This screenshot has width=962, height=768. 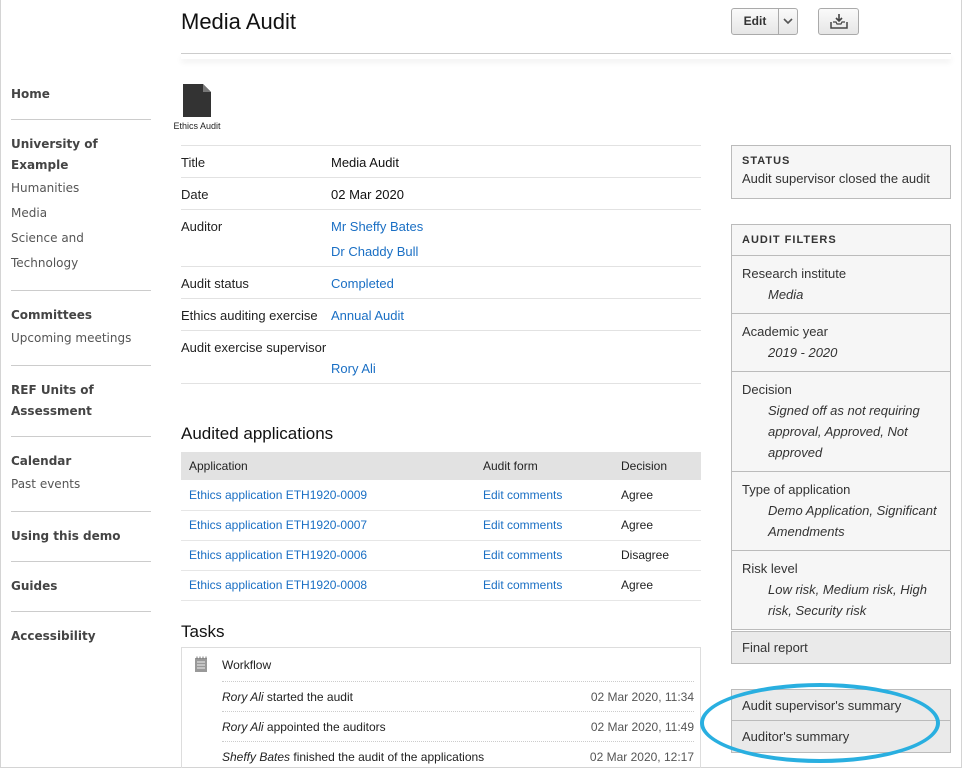 I want to click on nav-section-calendar: Calendar Past events, so click(x=81, y=481).